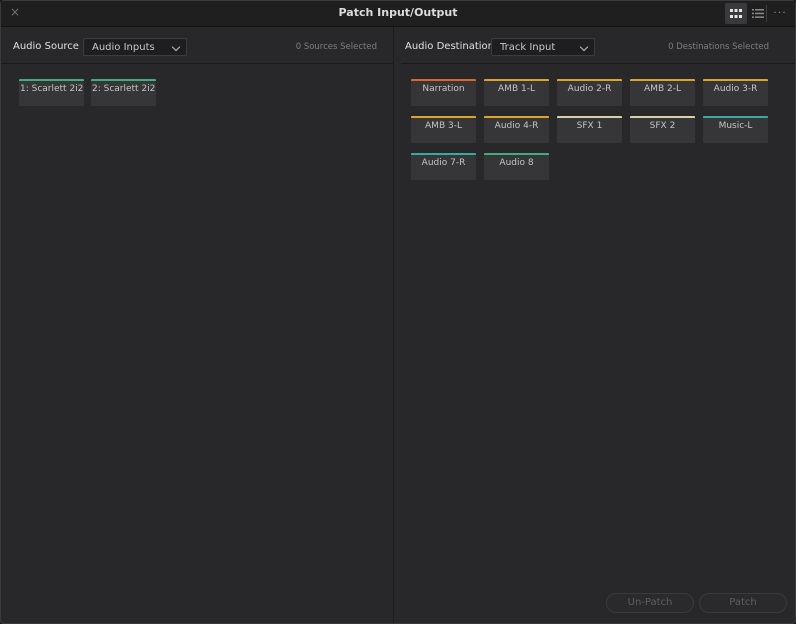 This screenshot has height=624, width=796. Describe the element at coordinates (52, 89) in the screenshot. I see `source-tile-label: 1: Scarlett 2i2 USB` at that location.